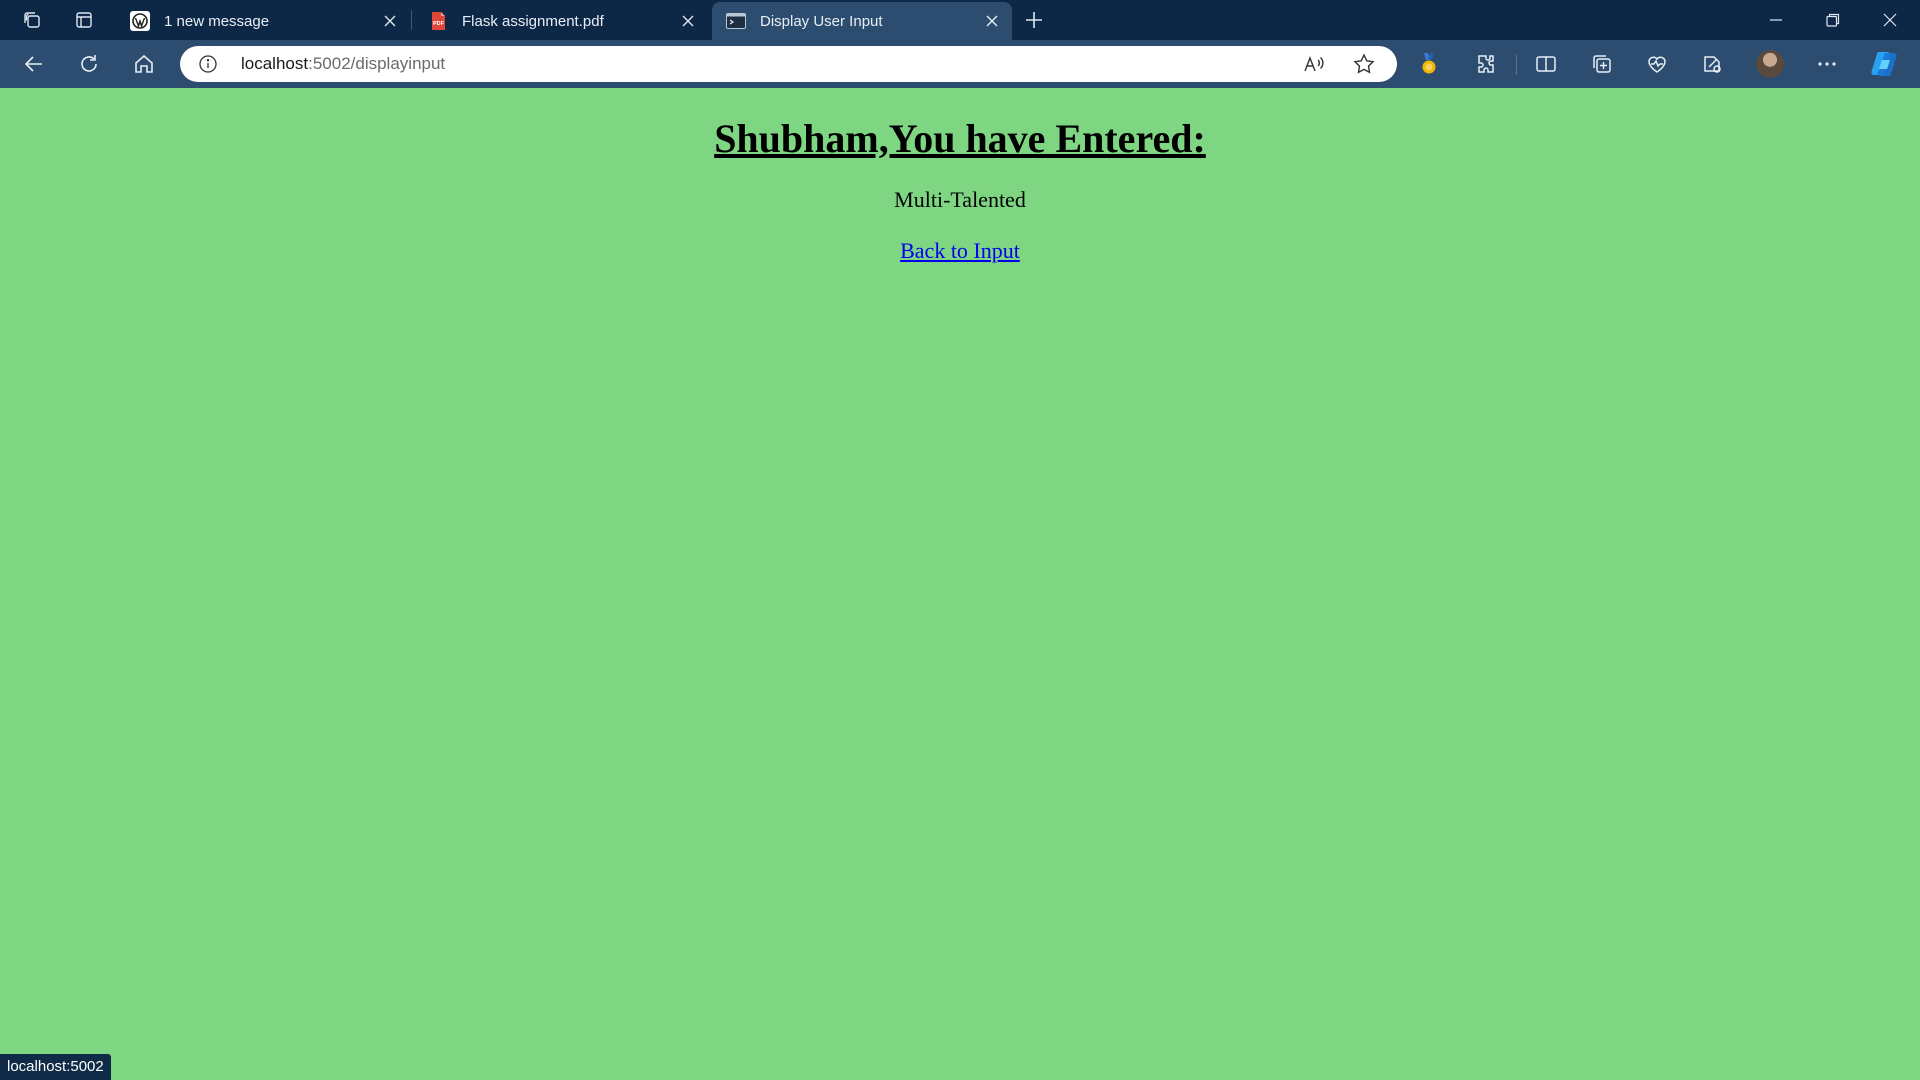 Image resolution: width=1920 pixels, height=1080 pixels. I want to click on toolbar-separator, so click(1516, 65).